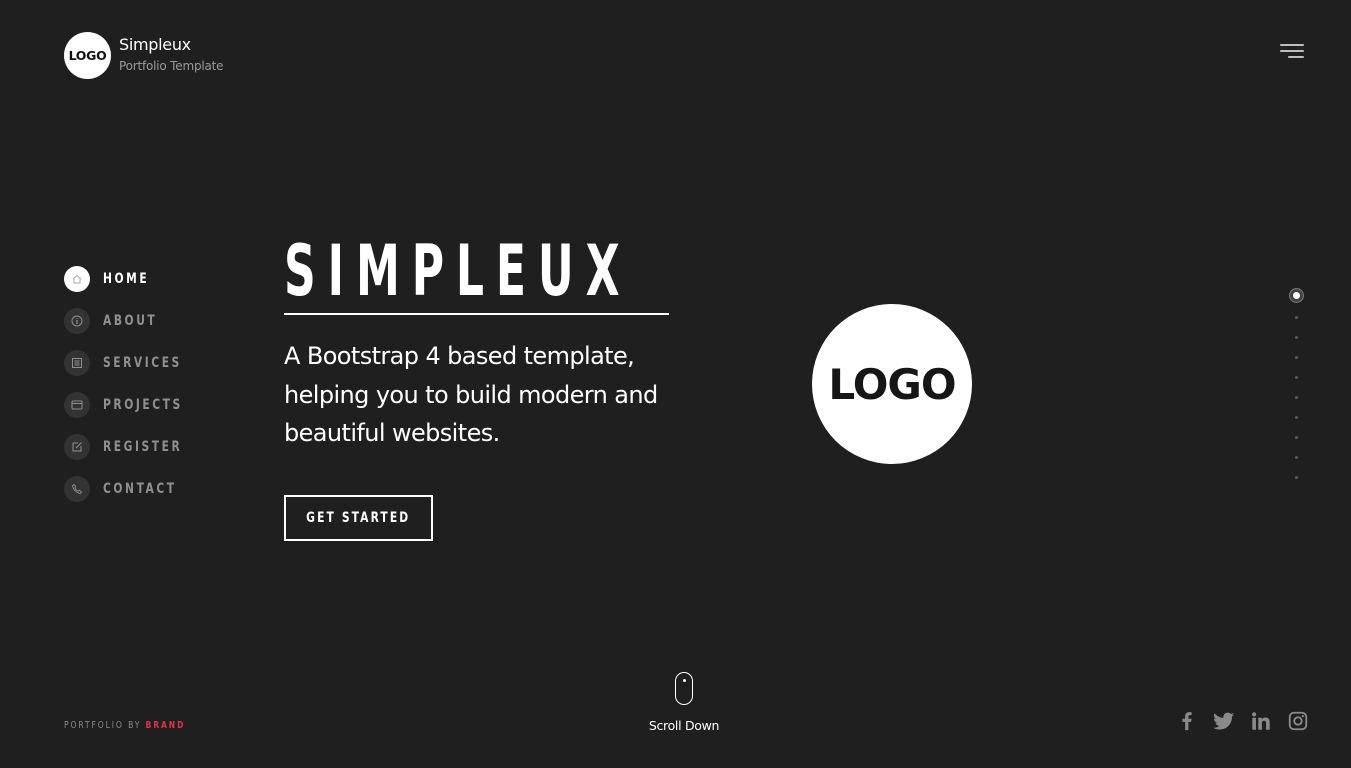 The height and width of the screenshot is (768, 1351). I want to click on hamburger-menu-icon, so click(1292, 52).